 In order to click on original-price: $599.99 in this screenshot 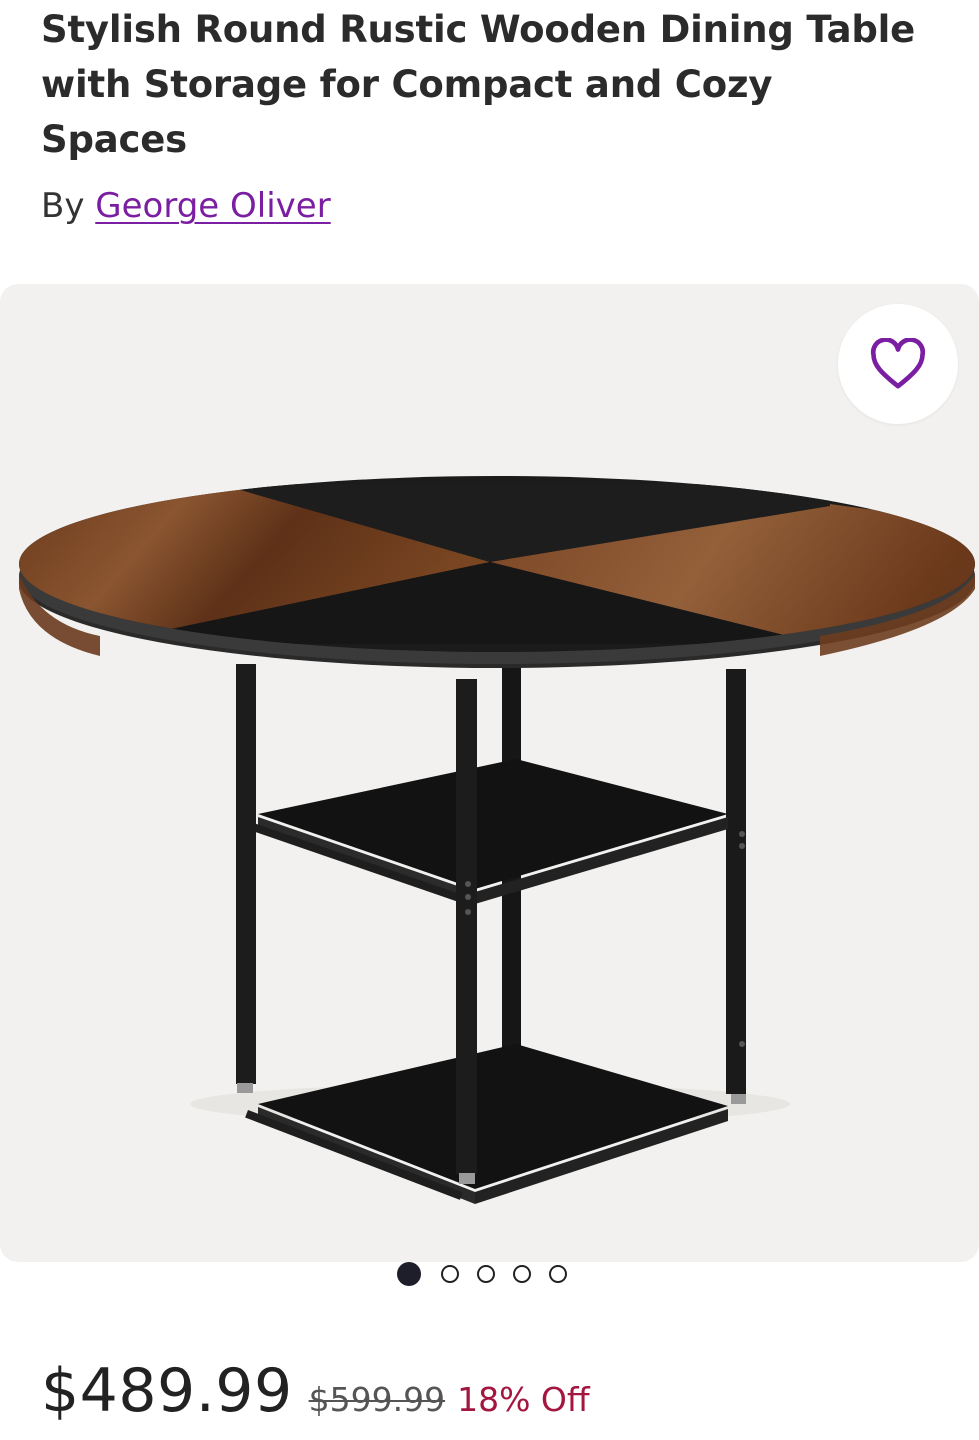, I will do `click(377, 1399)`.